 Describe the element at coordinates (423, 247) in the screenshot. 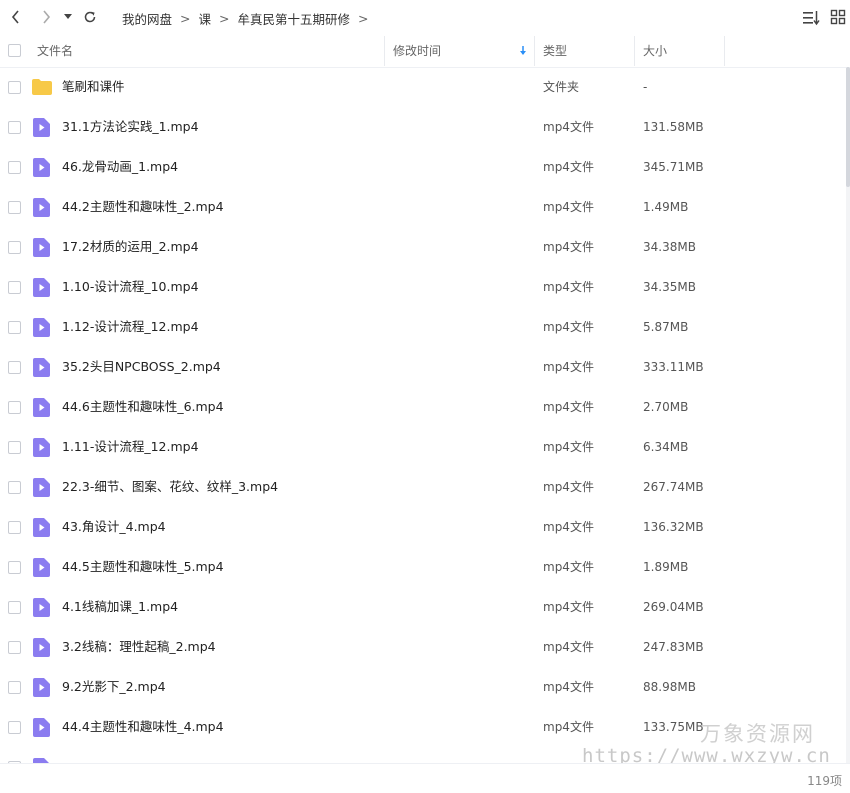

I see `file-row: 17.2材质的运用_2.mp4 mp4文件 34.38MB` at that location.